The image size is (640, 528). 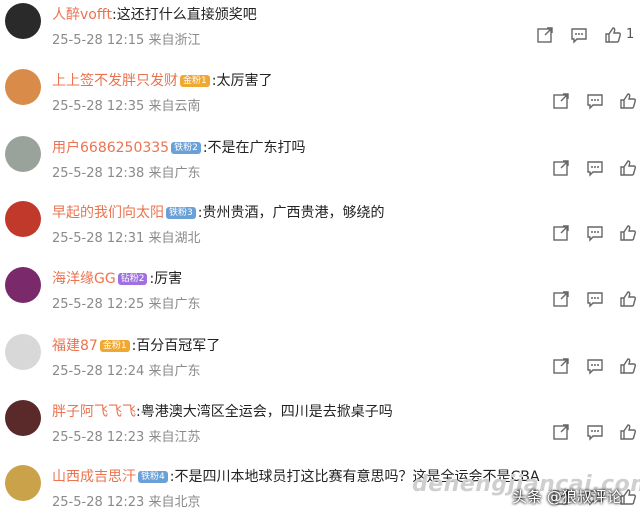 What do you see at coordinates (174, 40) in the screenshot?
I see `location-label: 来自浙江` at bounding box center [174, 40].